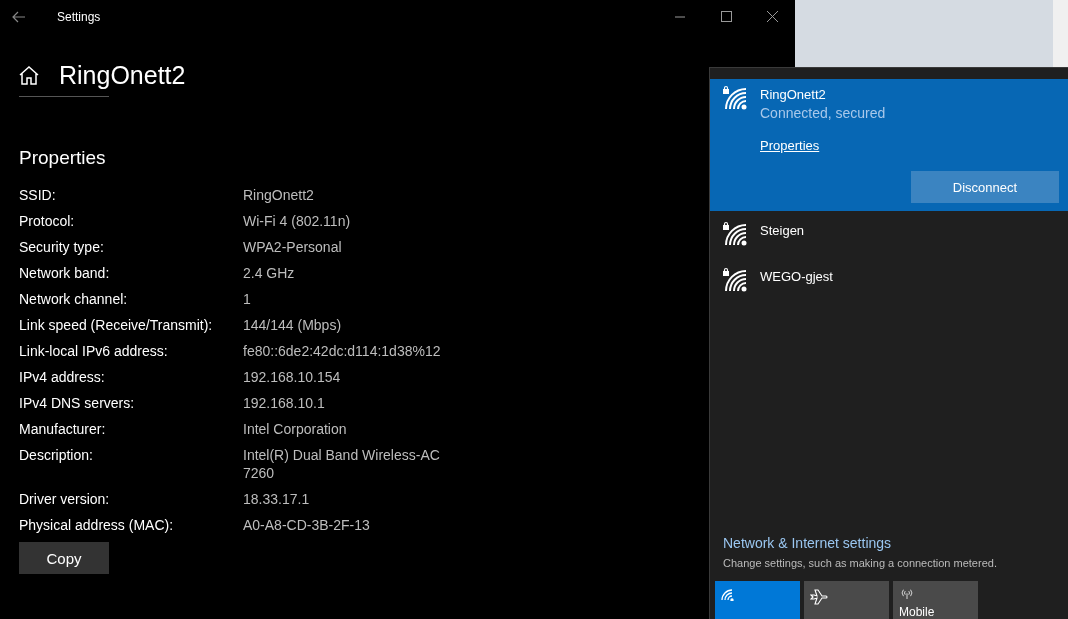 This screenshot has height=619, width=1068. What do you see at coordinates (94, 351) in the screenshot?
I see `property-label: Link-local IPv6 address:` at bounding box center [94, 351].